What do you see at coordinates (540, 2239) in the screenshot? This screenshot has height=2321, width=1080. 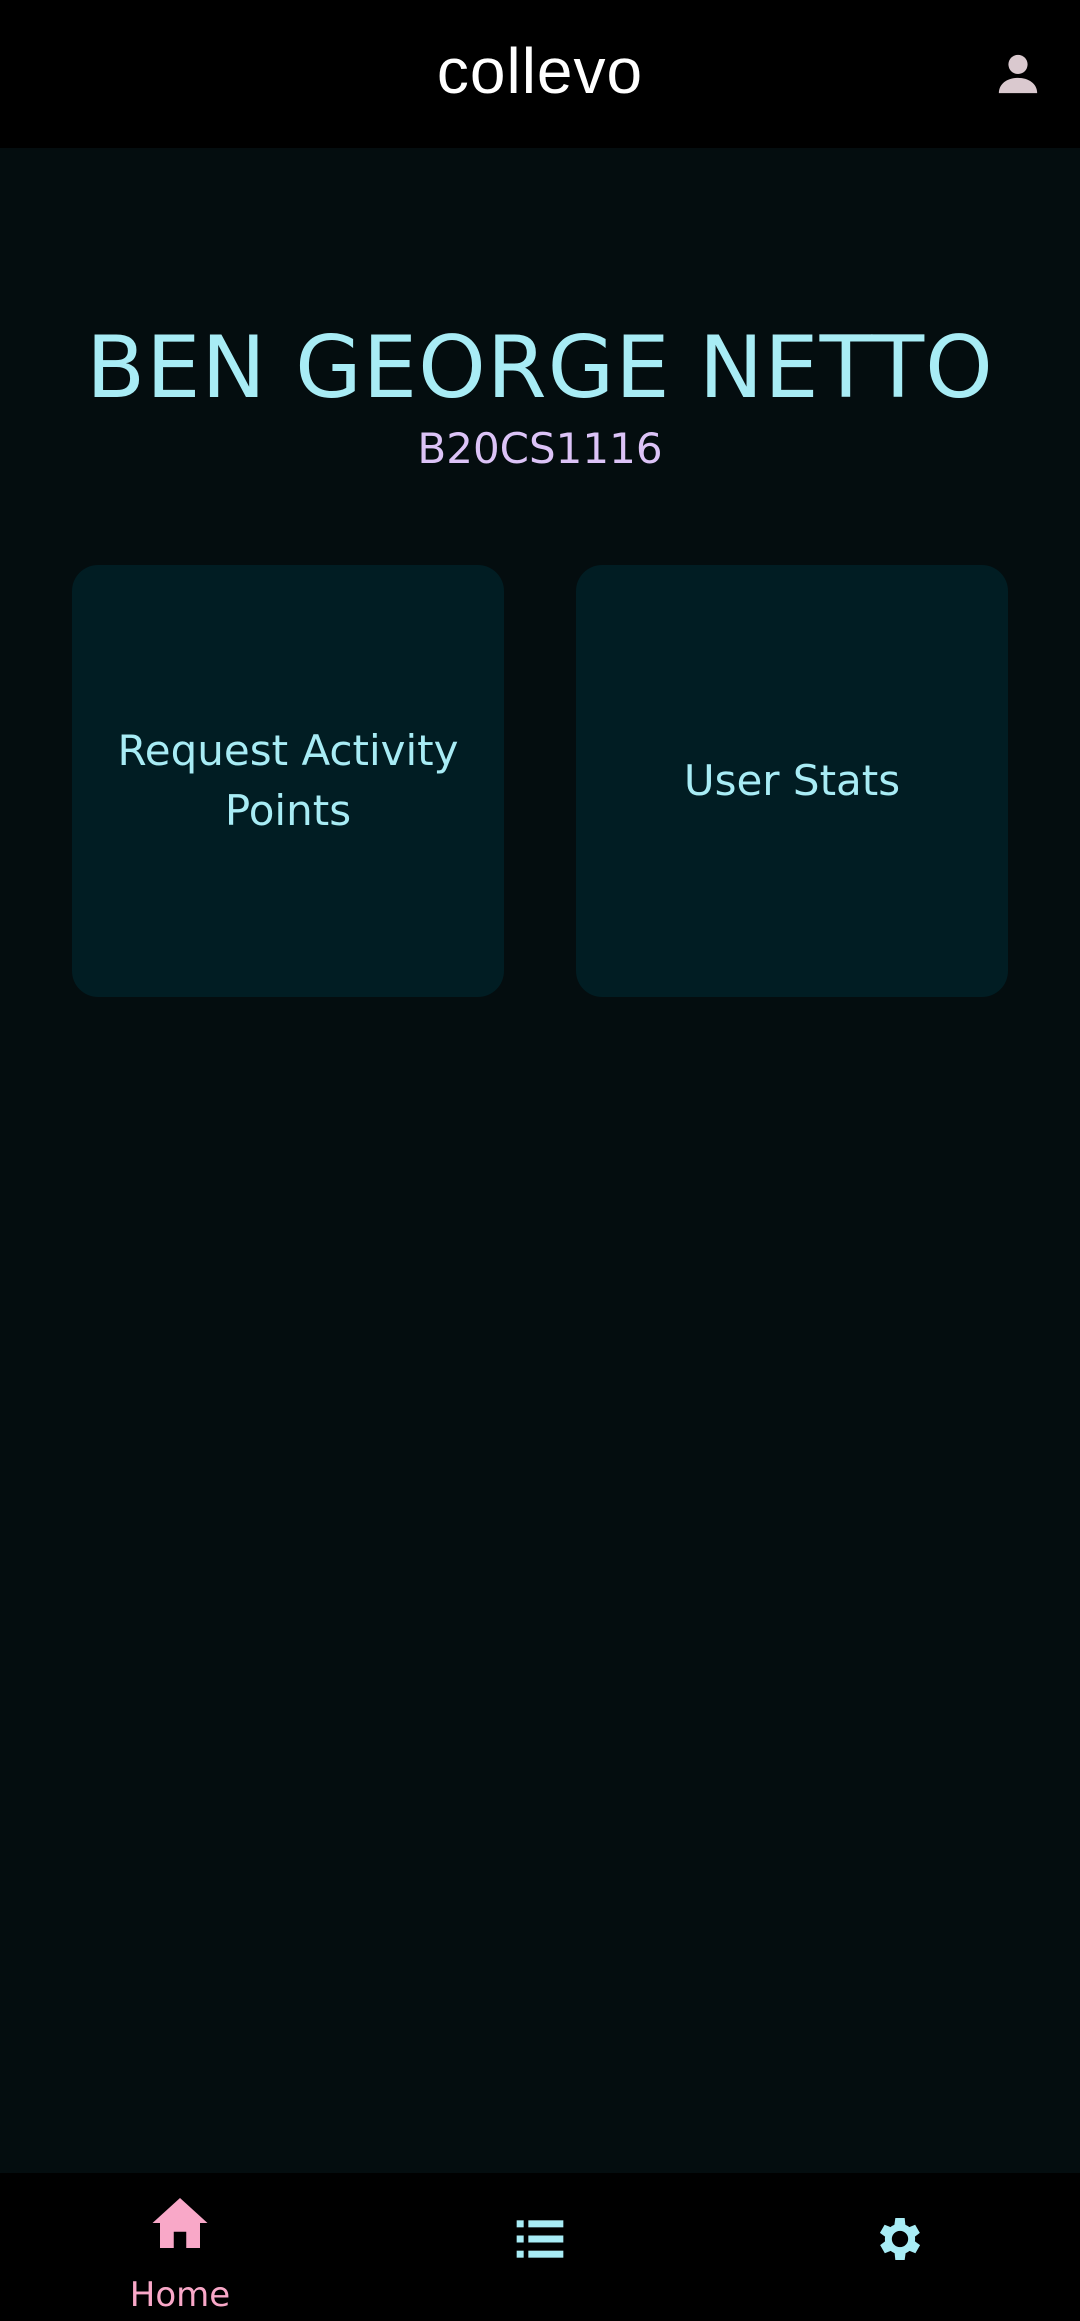 I see `list-icon` at bounding box center [540, 2239].